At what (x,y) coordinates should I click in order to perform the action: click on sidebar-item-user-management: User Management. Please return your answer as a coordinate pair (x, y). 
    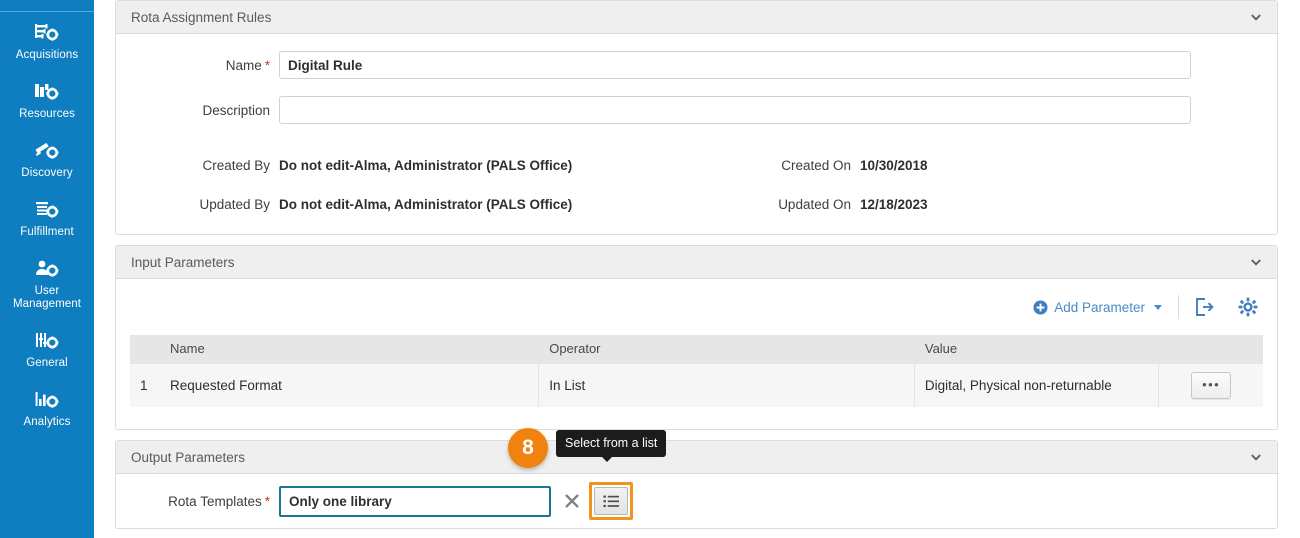
    Looking at the image, I should click on (47, 284).